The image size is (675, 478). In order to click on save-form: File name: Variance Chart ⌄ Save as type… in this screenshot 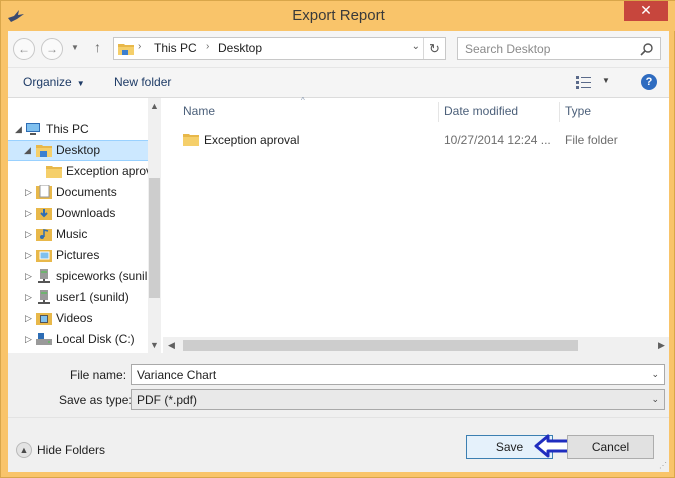, I will do `click(338, 385)`.